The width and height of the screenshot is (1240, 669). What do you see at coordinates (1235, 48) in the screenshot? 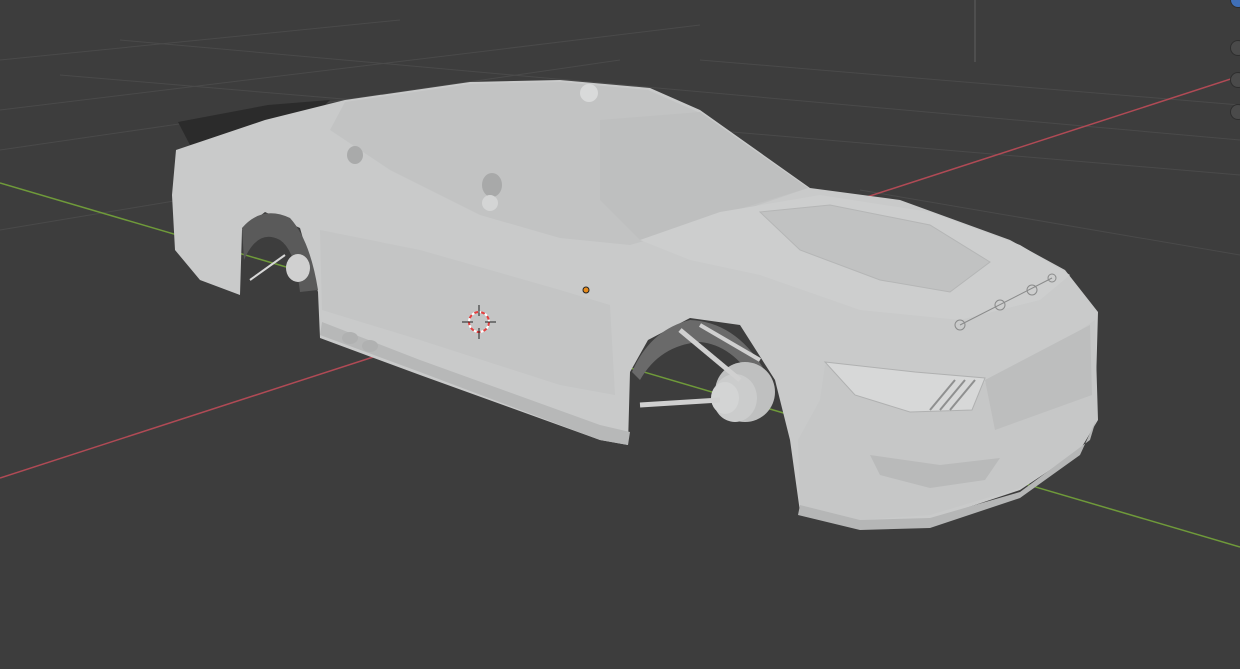
I see `zoom-icon` at bounding box center [1235, 48].